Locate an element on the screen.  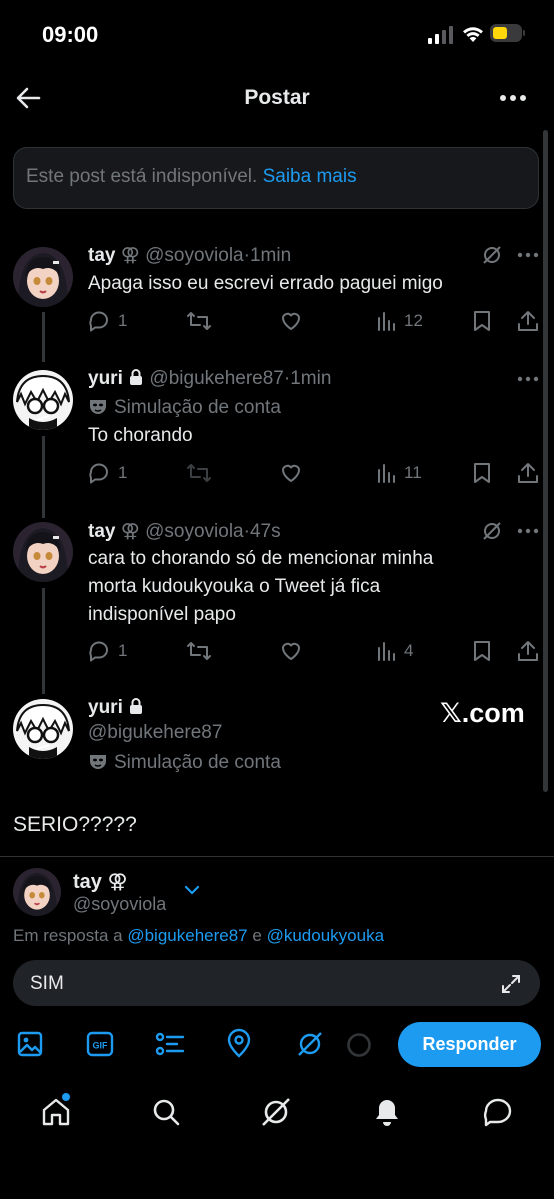
main-post-header: yuri is located at coordinates (116, 708).